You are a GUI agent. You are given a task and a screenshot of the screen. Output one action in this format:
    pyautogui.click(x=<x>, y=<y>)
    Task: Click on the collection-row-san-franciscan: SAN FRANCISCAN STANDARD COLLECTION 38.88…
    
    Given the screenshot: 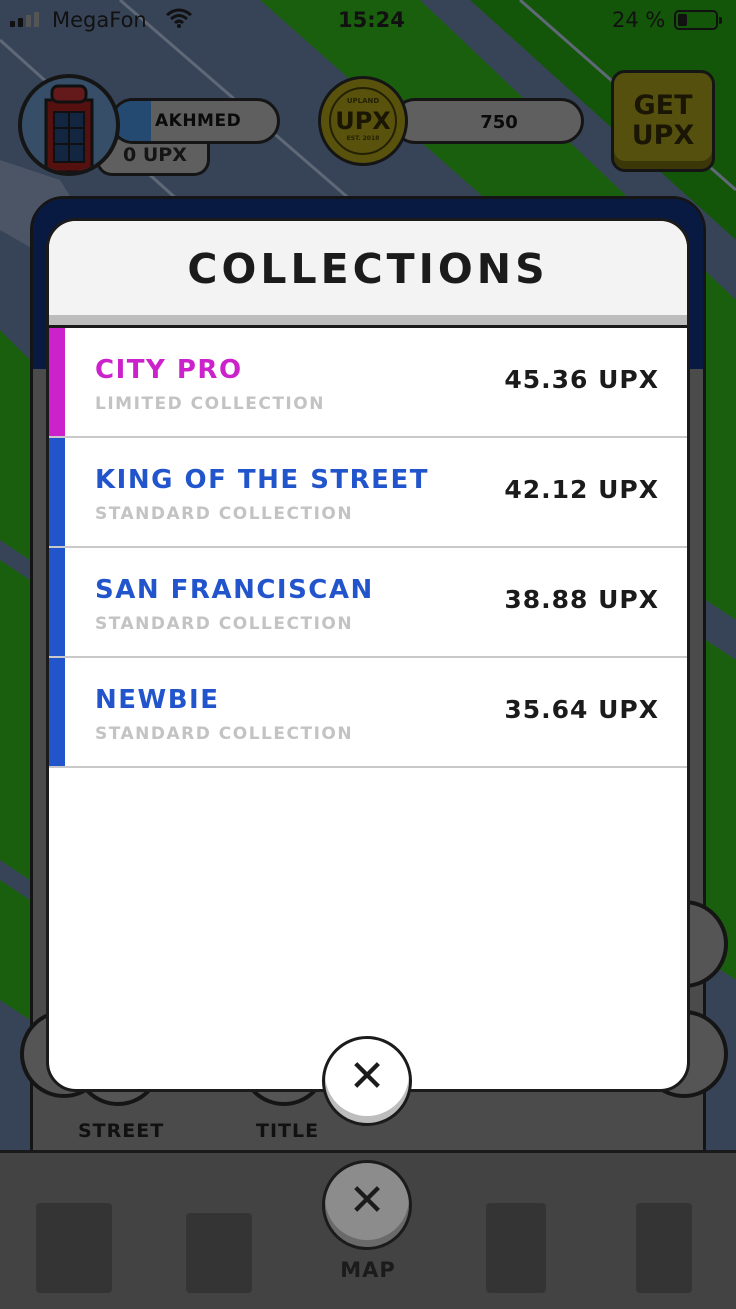 What is the action you would take?
    pyautogui.click(x=368, y=603)
    